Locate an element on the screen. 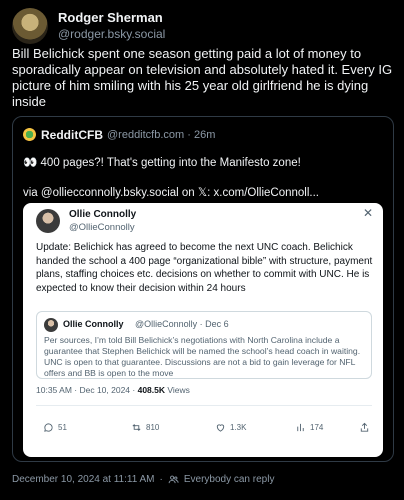  heart-icon is located at coordinates (220, 428).